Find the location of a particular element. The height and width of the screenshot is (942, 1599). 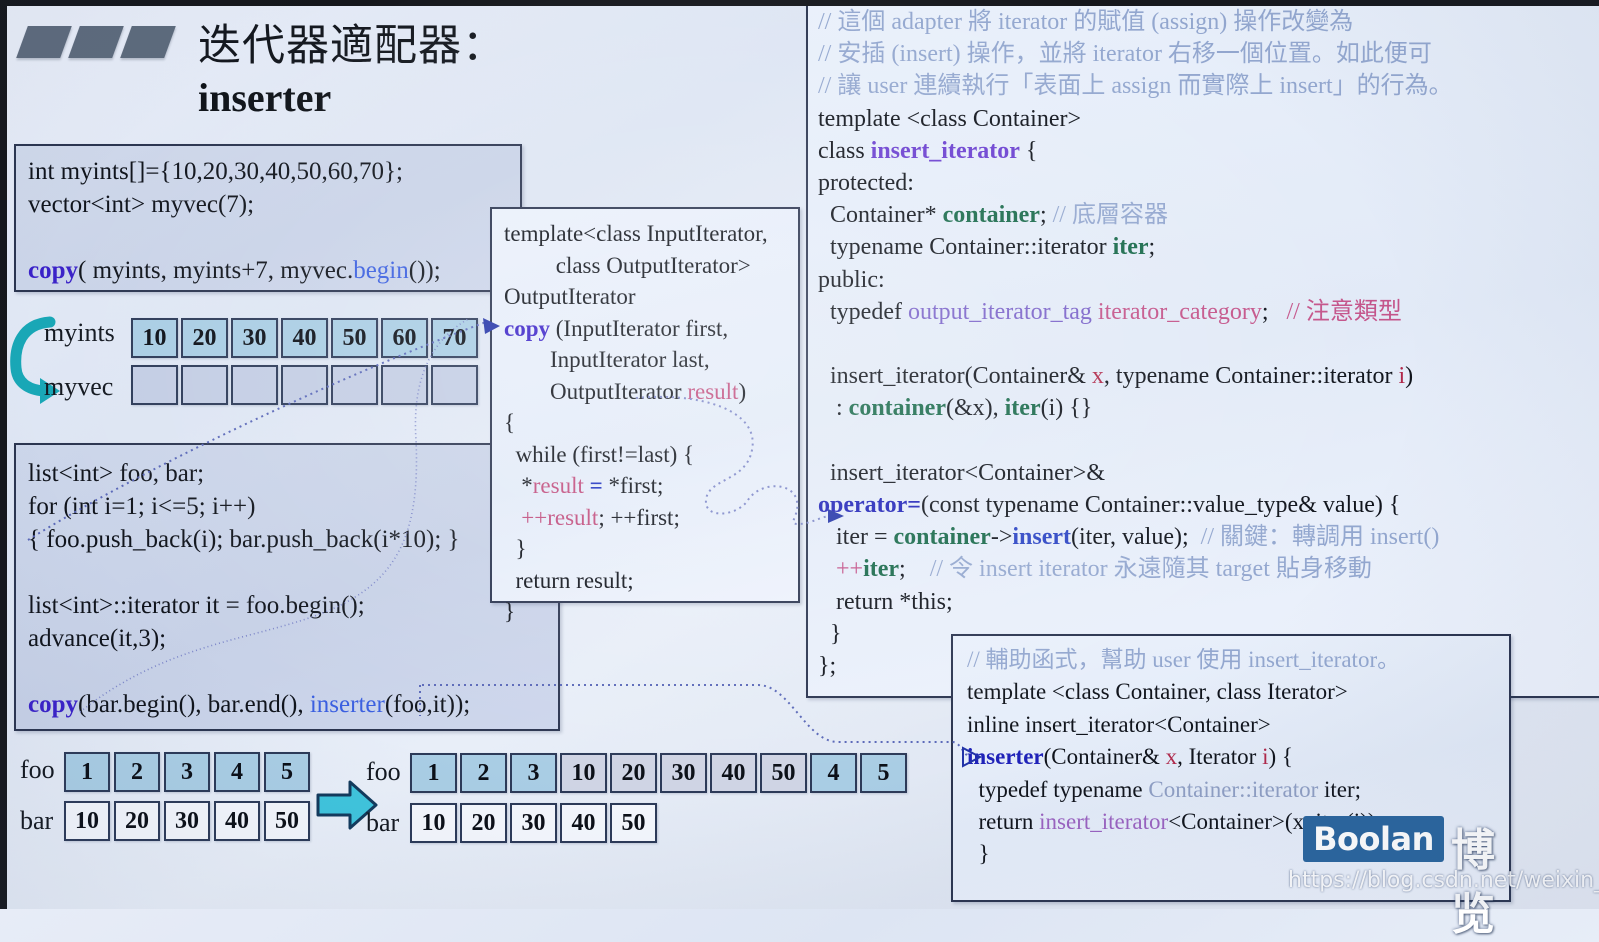

watermark-url: https://blog.csdn.net/weixin_42979679 is located at coordinates (1443, 880).